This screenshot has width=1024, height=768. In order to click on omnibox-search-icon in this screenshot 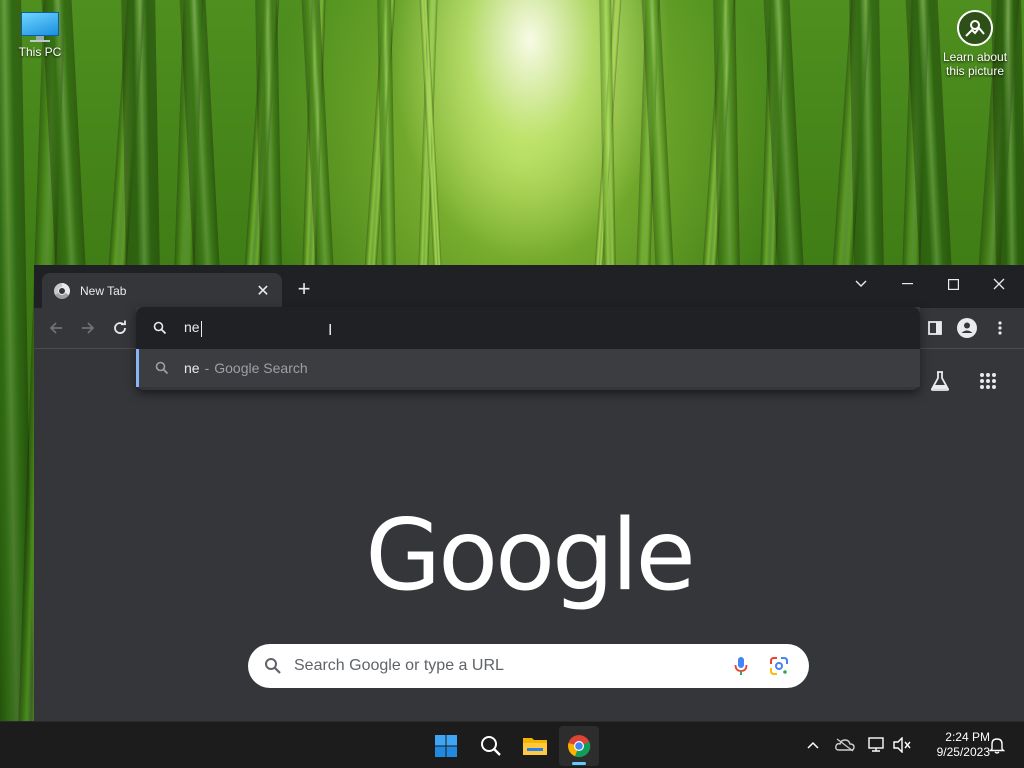, I will do `click(160, 328)`.